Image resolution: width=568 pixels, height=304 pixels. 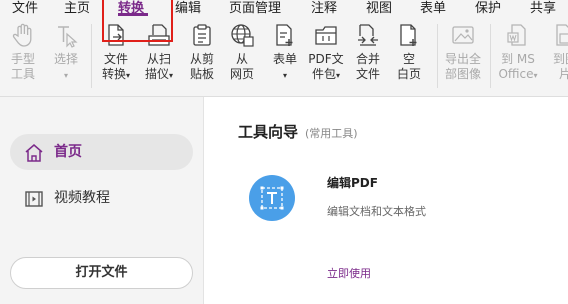 I want to click on menu-protect: 保护, so click(x=488, y=8).